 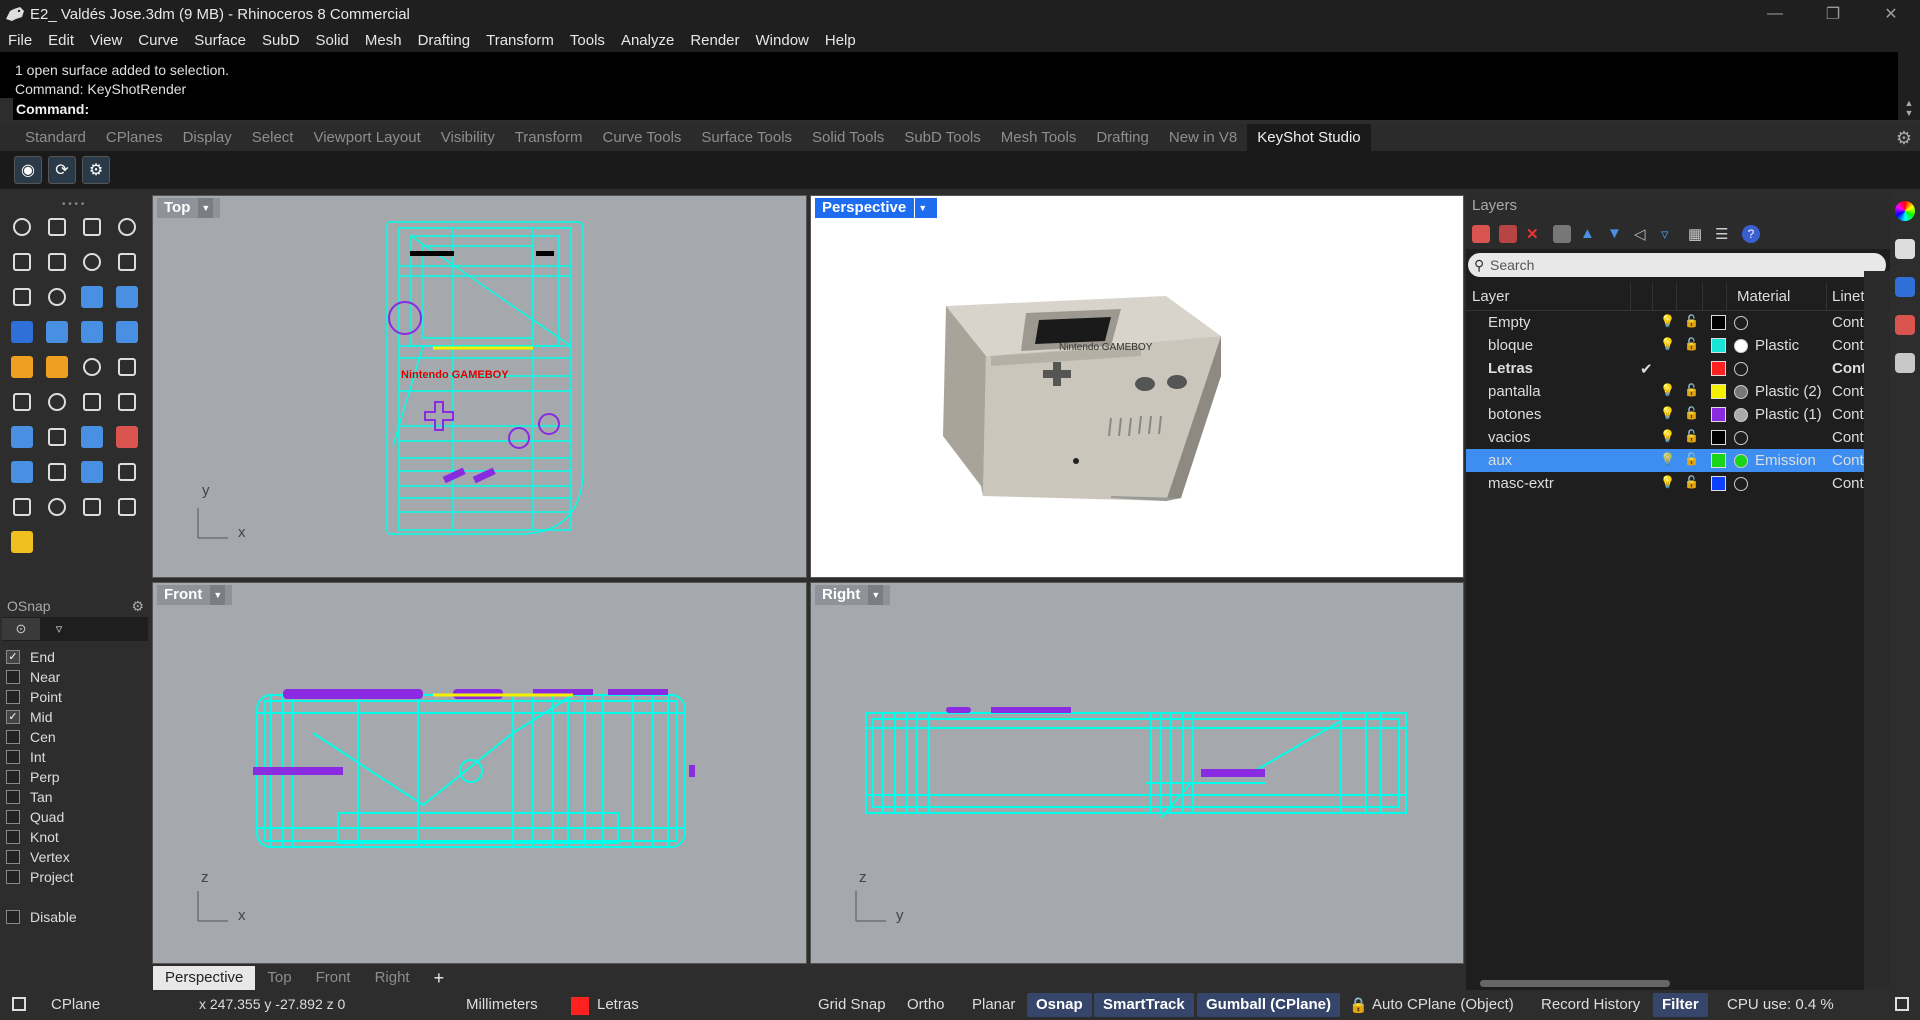 I want to click on move-down-icon: ▼, so click(x=1616, y=234).